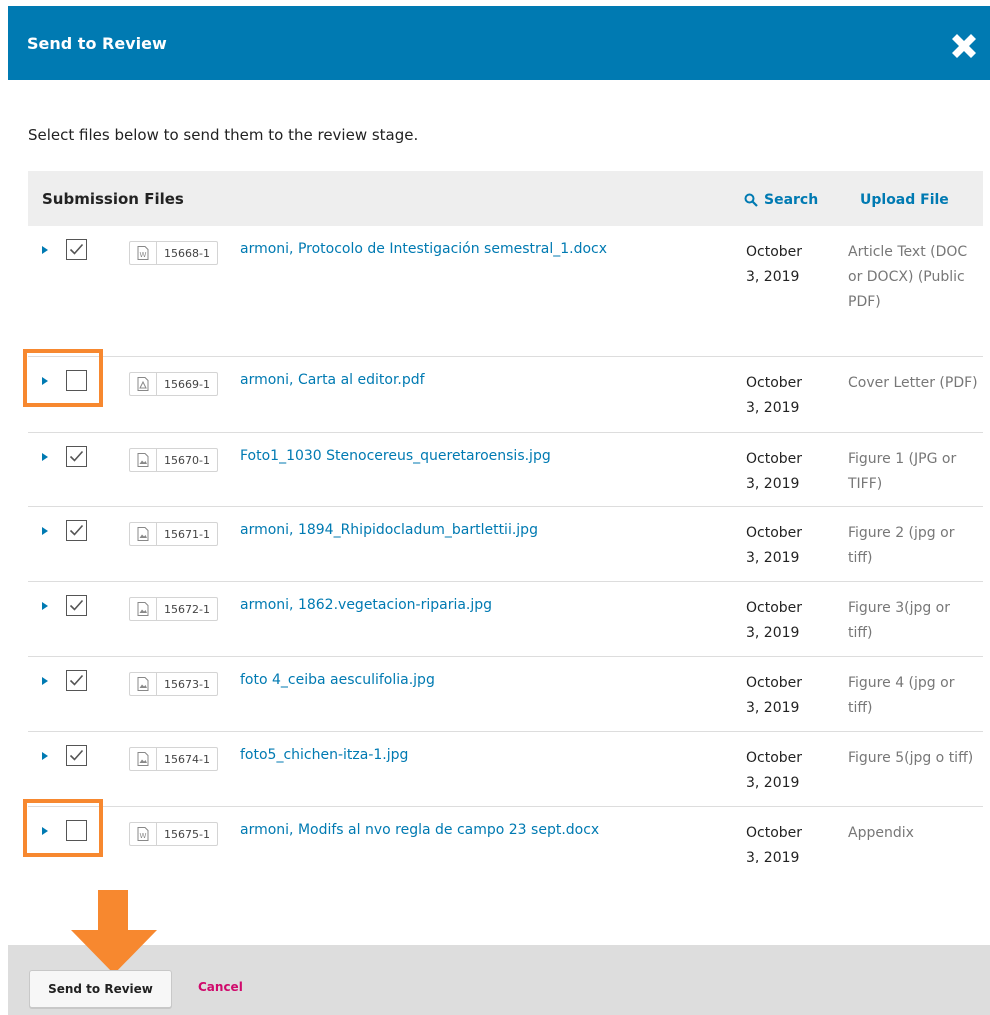  Describe the element at coordinates (902, 471) in the screenshot. I see `file-type: Figure 1 (JPG or TIFF)` at that location.